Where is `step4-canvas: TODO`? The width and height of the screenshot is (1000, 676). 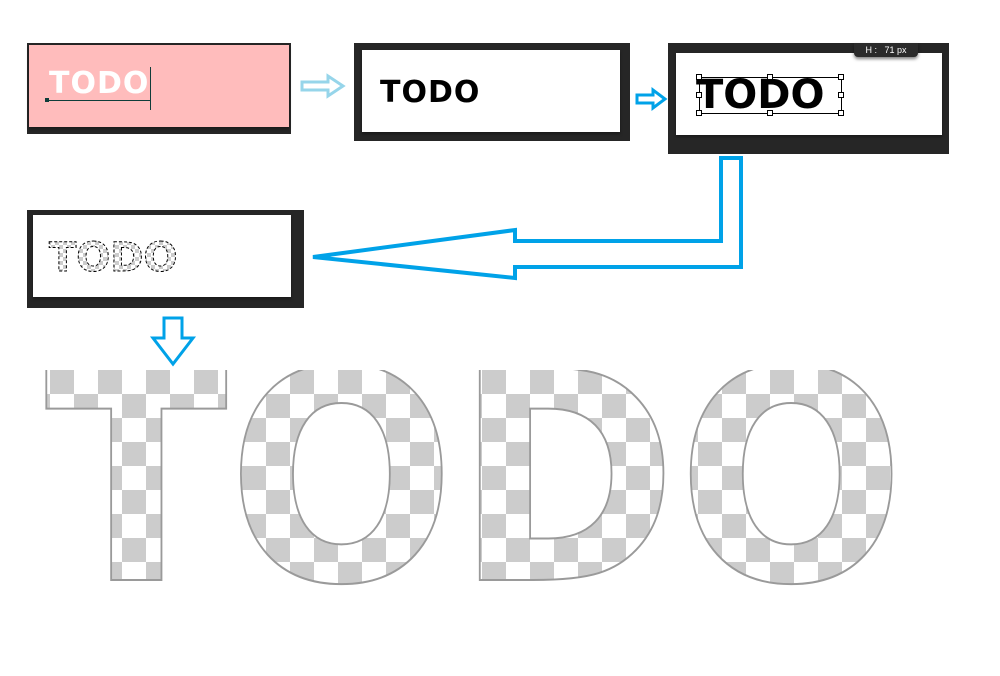 step4-canvas: TODO is located at coordinates (162, 256).